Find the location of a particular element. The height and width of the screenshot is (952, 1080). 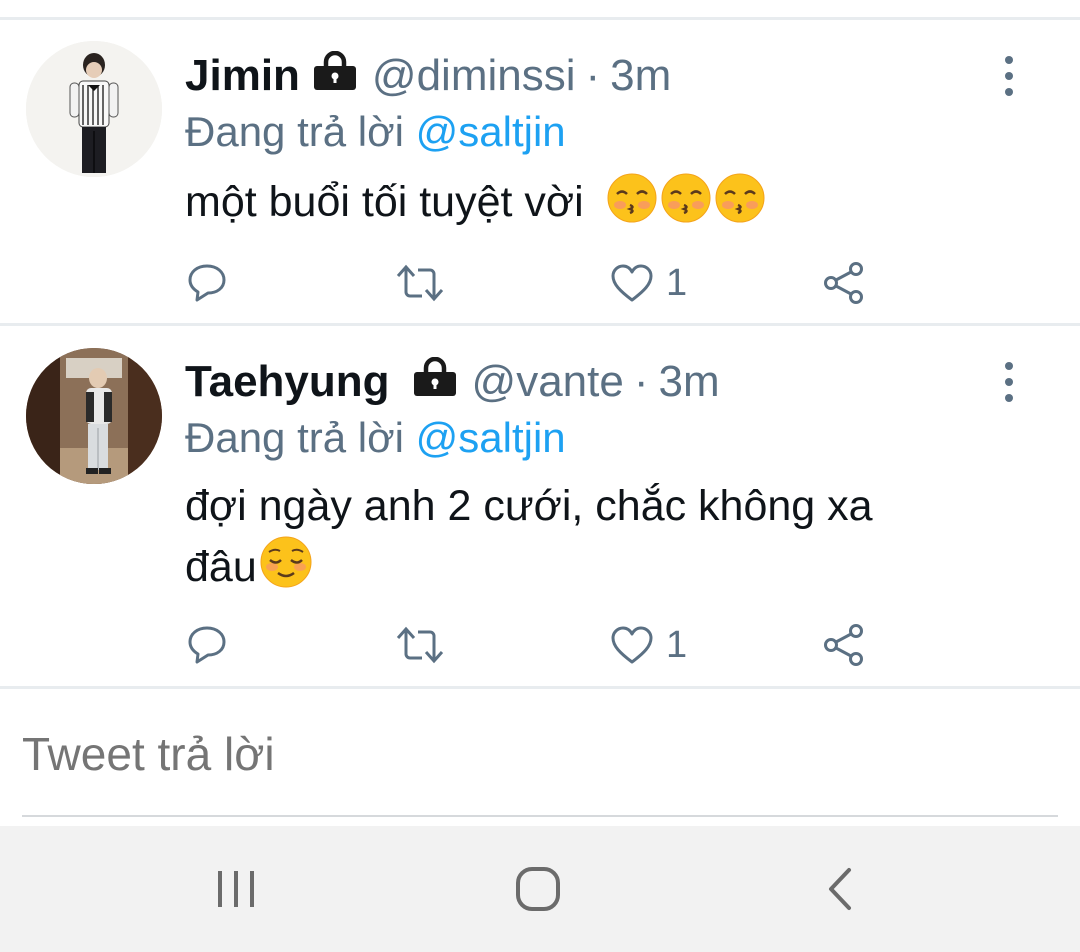

tweet-text-content: một buổi tối tuyệt vời is located at coordinates (384, 202).